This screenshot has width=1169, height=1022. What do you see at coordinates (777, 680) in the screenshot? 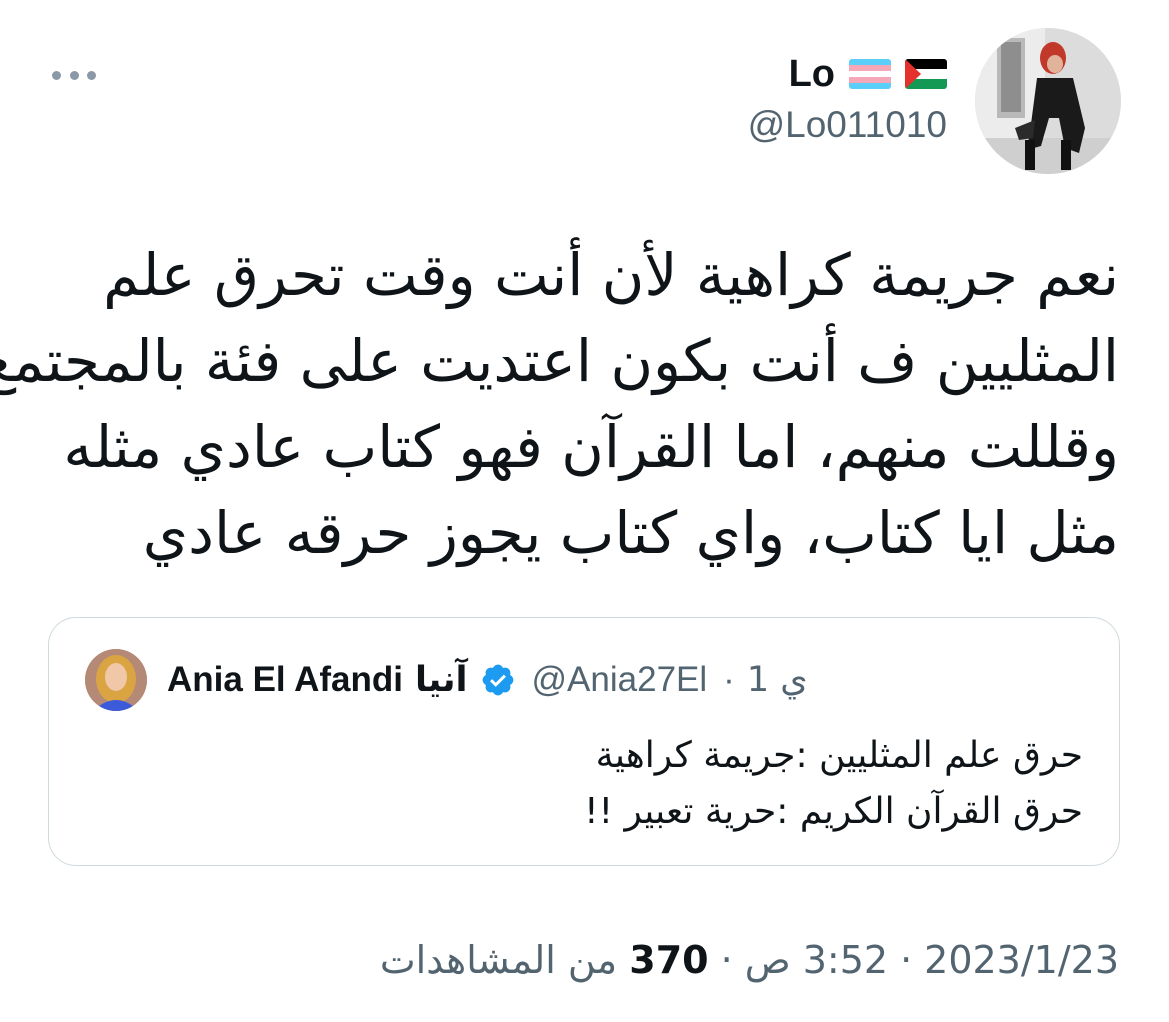
I see `quote-time: 1 ي` at bounding box center [777, 680].